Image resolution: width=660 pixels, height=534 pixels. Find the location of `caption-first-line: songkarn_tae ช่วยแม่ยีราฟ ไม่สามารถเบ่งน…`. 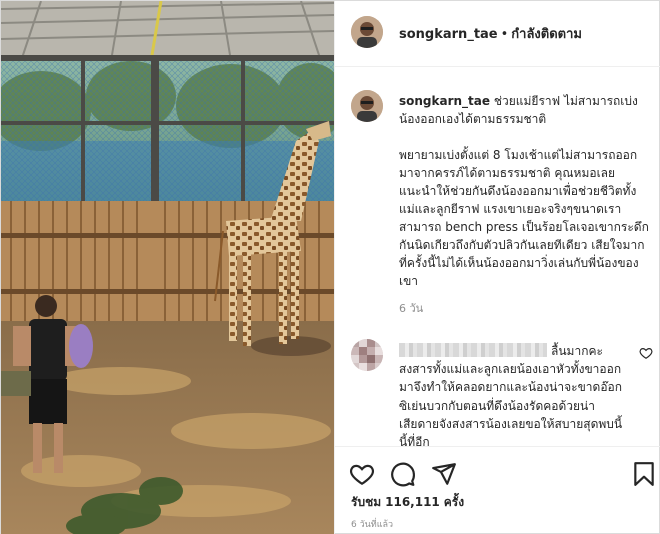

caption-first-line: songkarn_tae ช่วยแม่ยีราฟ ไม่สามารถเบ่งน… is located at coordinates (524, 110).